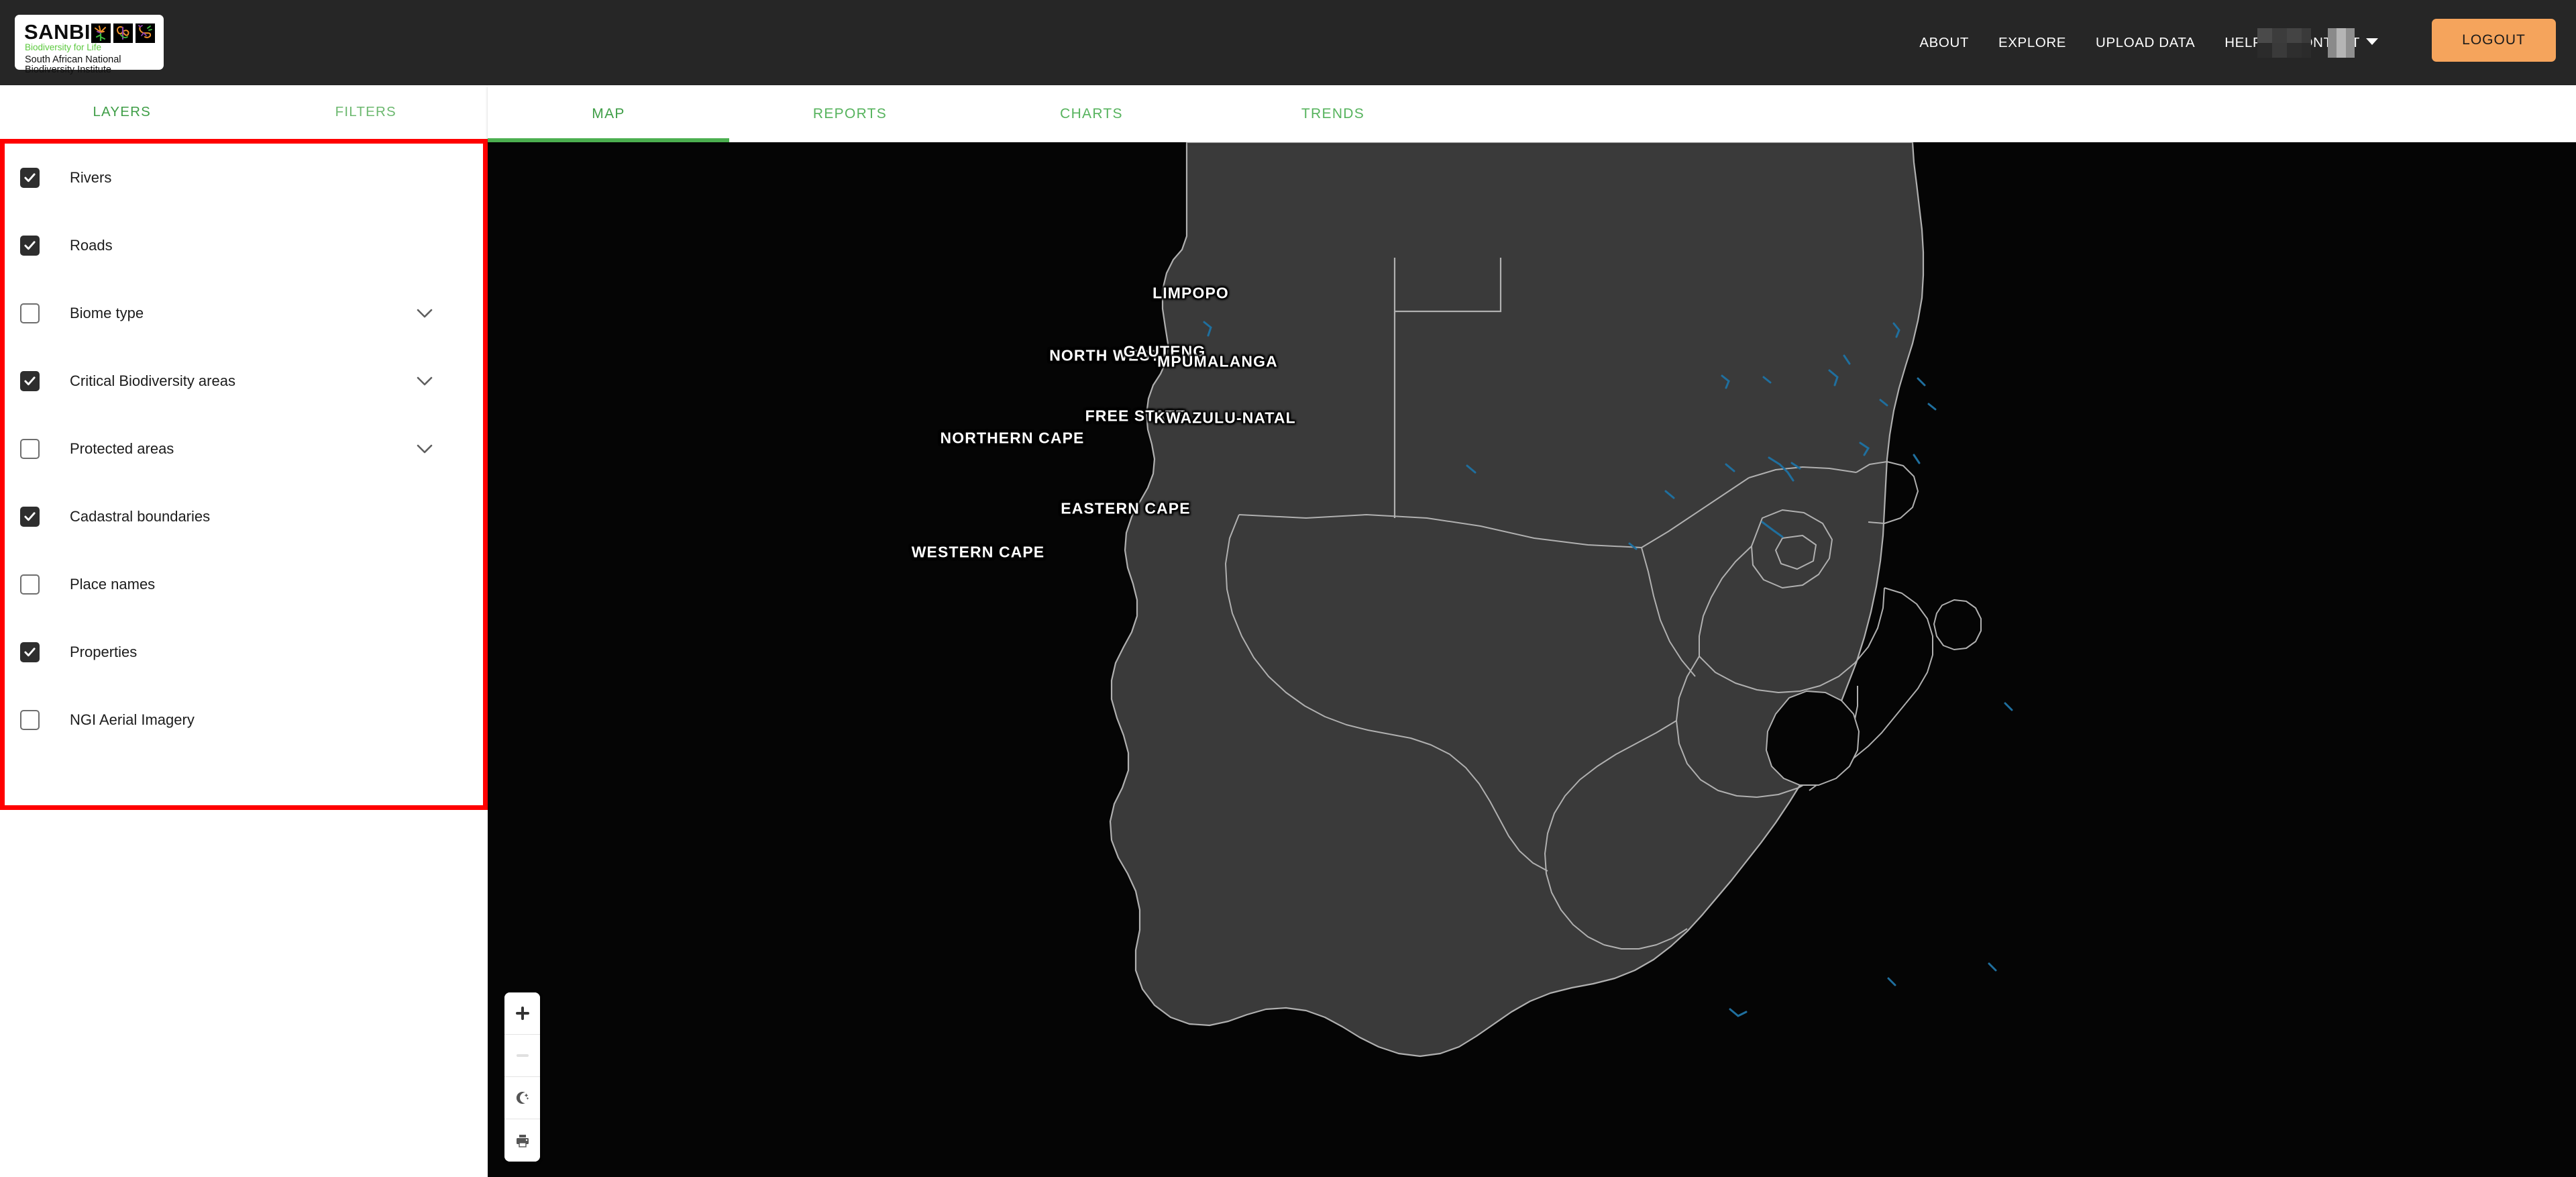 The width and height of the screenshot is (2576, 1177). What do you see at coordinates (244, 720) in the screenshot?
I see `layer-item-ngi-aerial-imagery: NGI Aerial Imagery` at bounding box center [244, 720].